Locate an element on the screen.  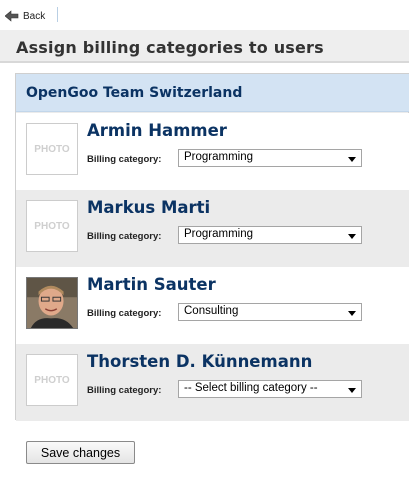
user-portrait-icon is located at coordinates (52, 303).